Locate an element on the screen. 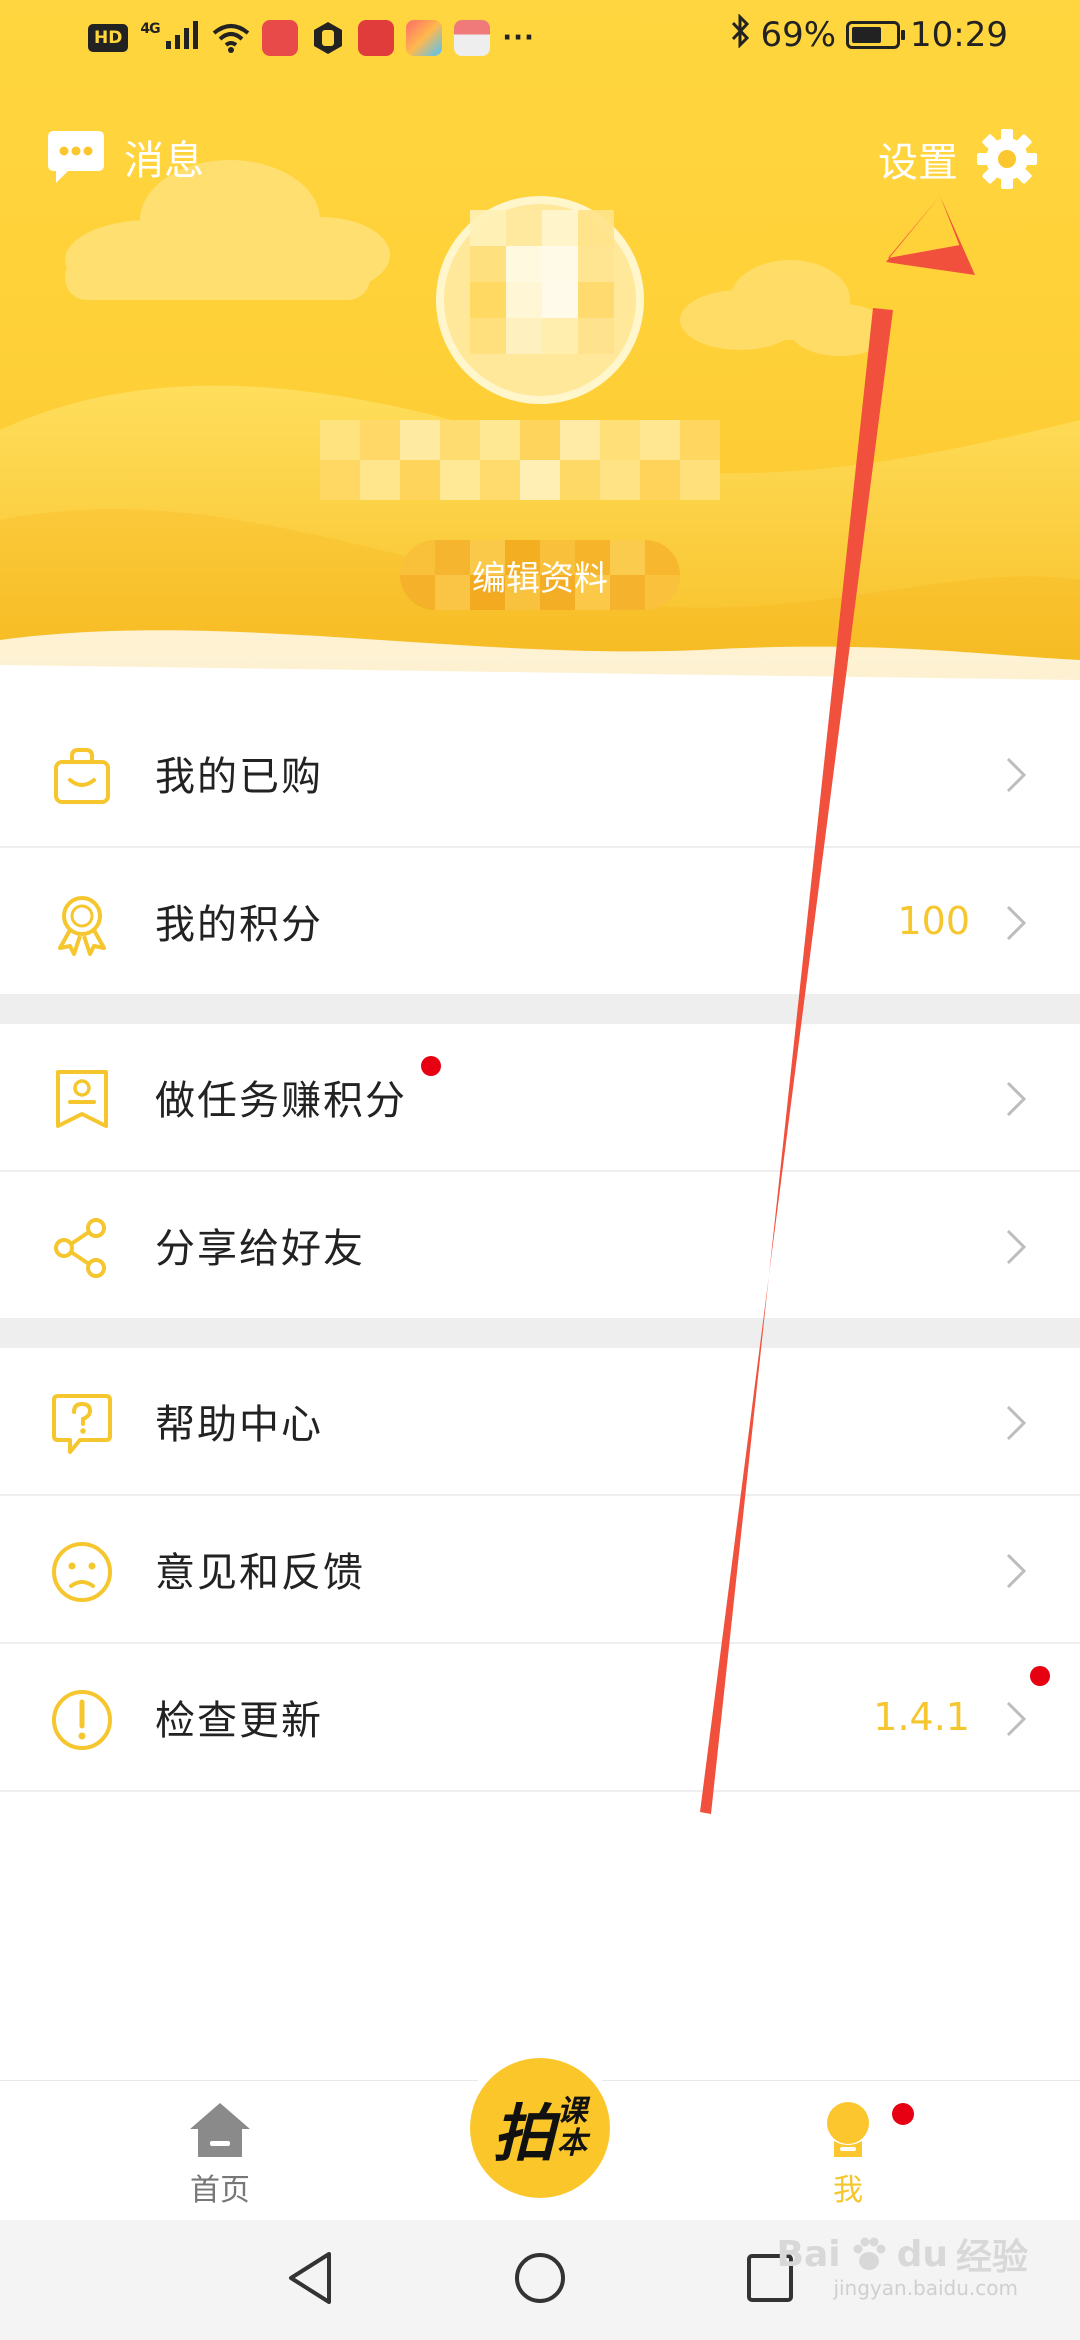  menu-item-label: 帮助中心 is located at coordinates (239, 1425).